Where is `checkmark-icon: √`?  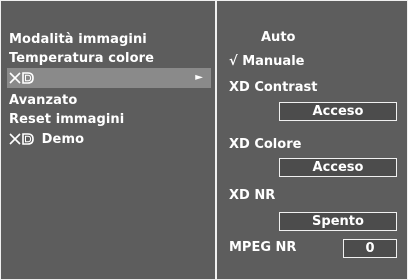 checkmark-icon: √ is located at coordinates (233, 61).